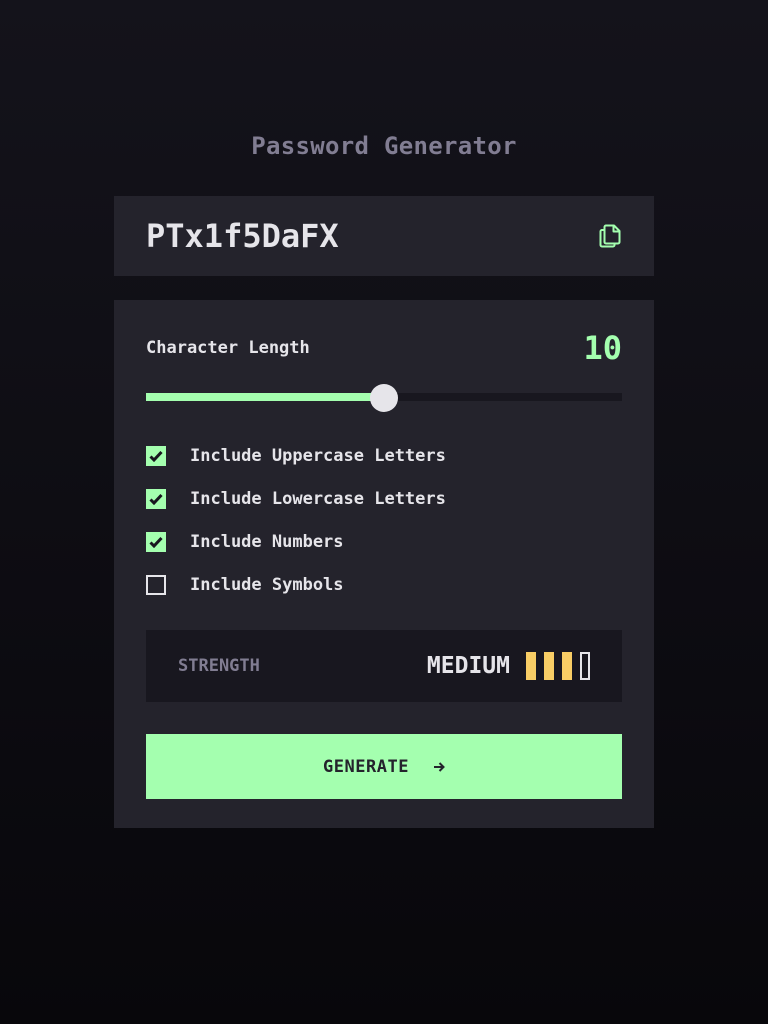 The width and height of the screenshot is (768, 1024). What do you see at coordinates (602, 348) in the screenshot?
I see `character-length-value: 10` at bounding box center [602, 348].